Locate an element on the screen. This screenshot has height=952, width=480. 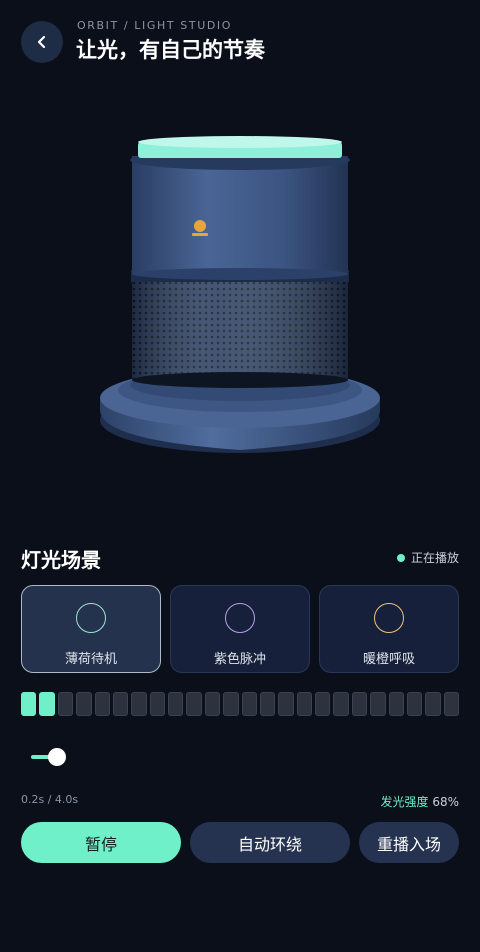
intensity-value: 68% is located at coordinates (445, 802).